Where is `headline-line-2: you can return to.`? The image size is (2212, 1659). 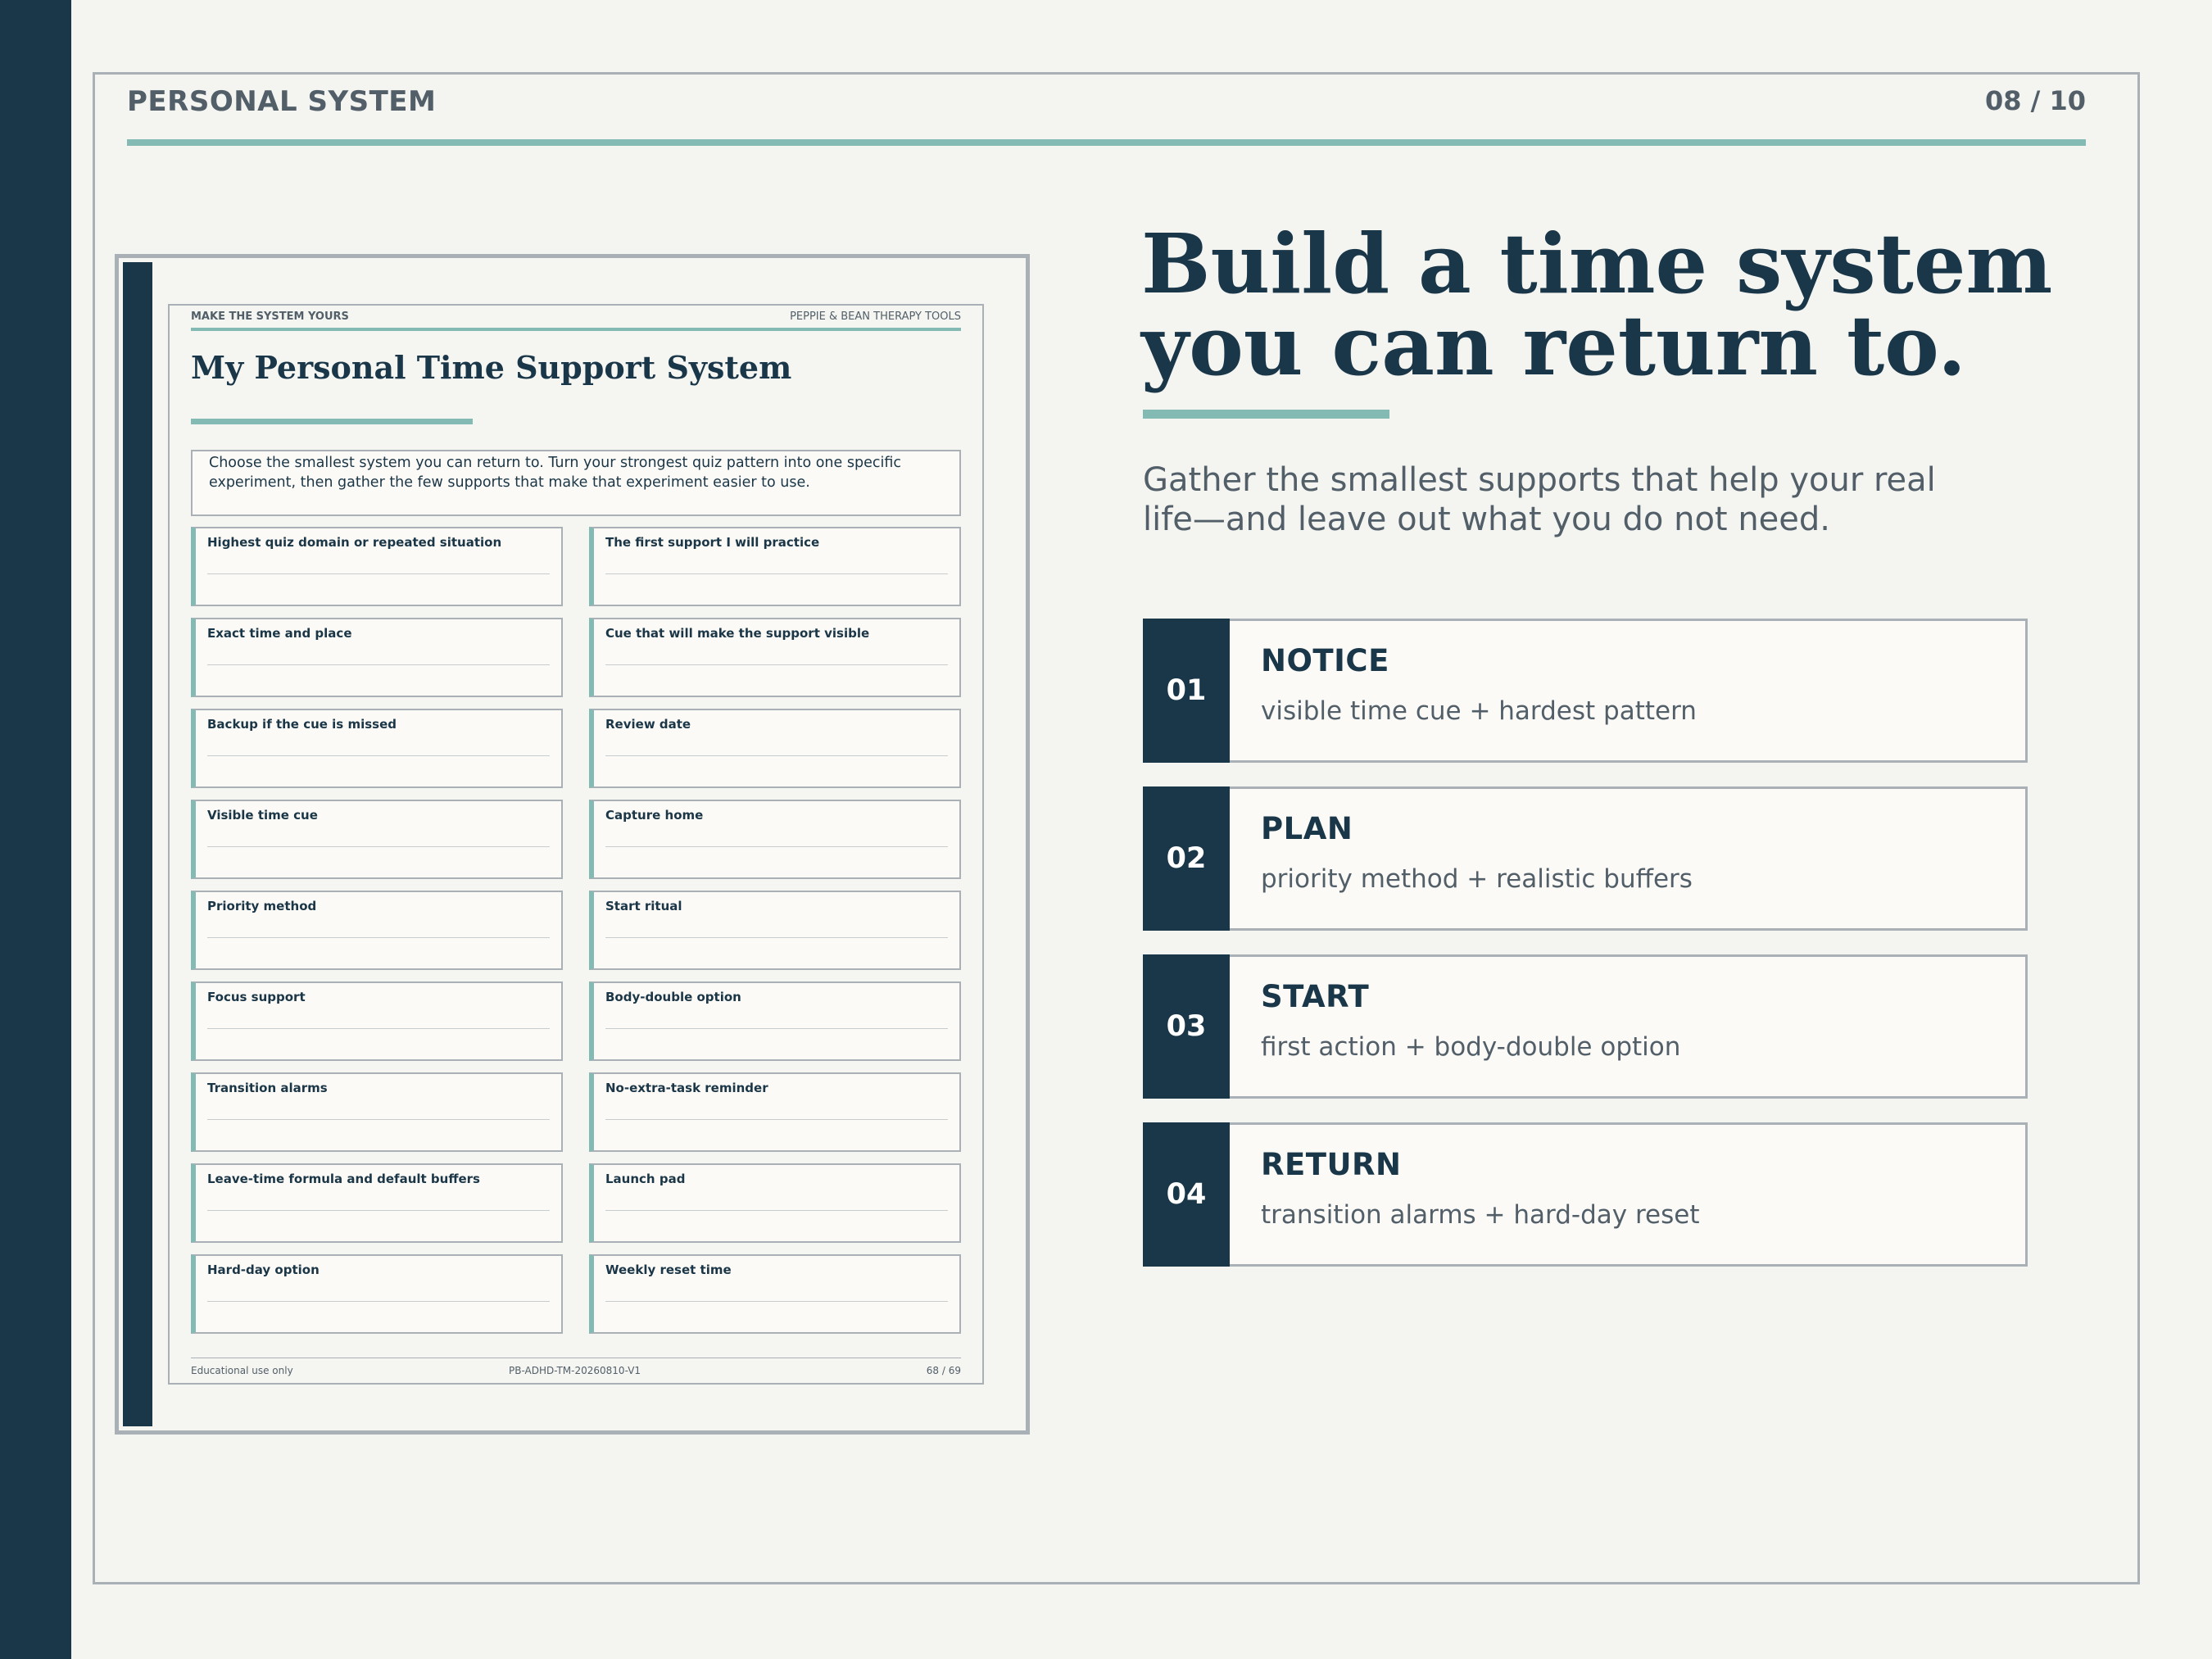
headline-line-2: you can return to. is located at coordinates (1553, 345).